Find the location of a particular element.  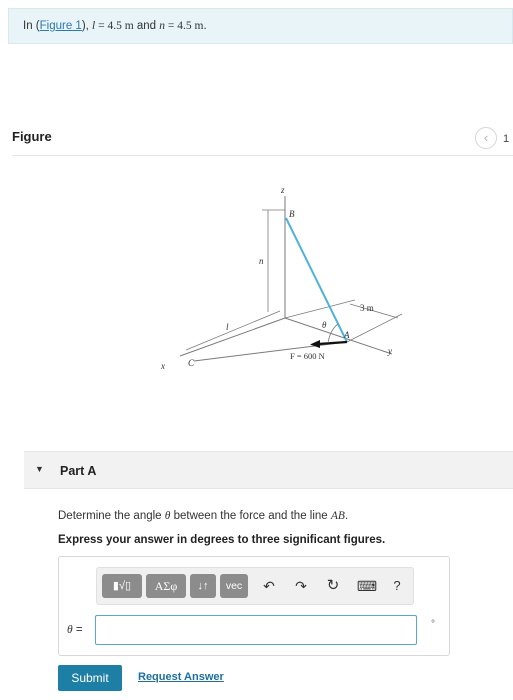

chevron-left-icon: ‹ is located at coordinates (486, 138).